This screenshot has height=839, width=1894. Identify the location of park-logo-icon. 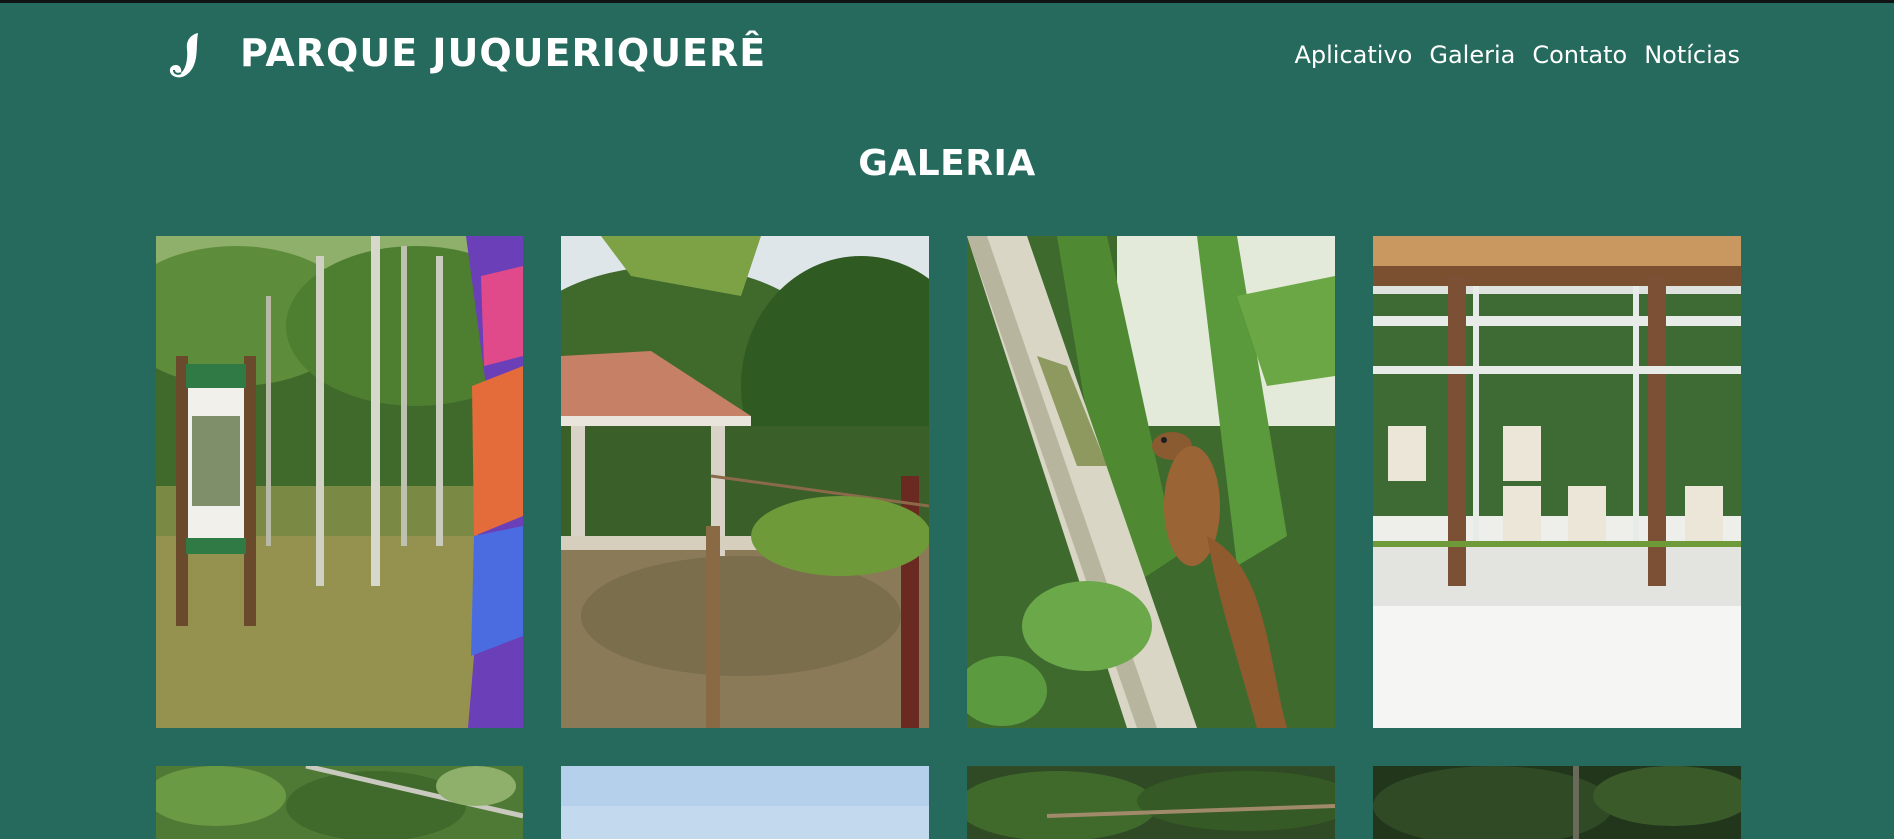
(187, 56).